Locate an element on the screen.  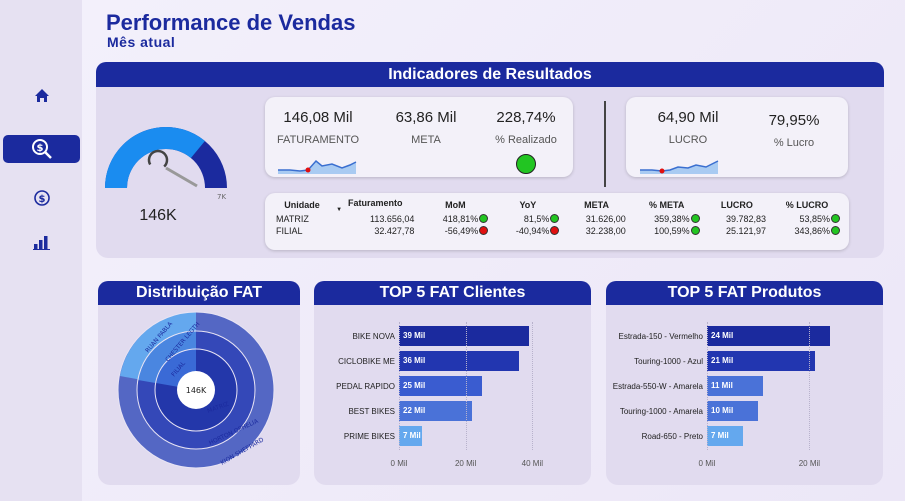
nav-reports-button is located at coordinates (41, 242).